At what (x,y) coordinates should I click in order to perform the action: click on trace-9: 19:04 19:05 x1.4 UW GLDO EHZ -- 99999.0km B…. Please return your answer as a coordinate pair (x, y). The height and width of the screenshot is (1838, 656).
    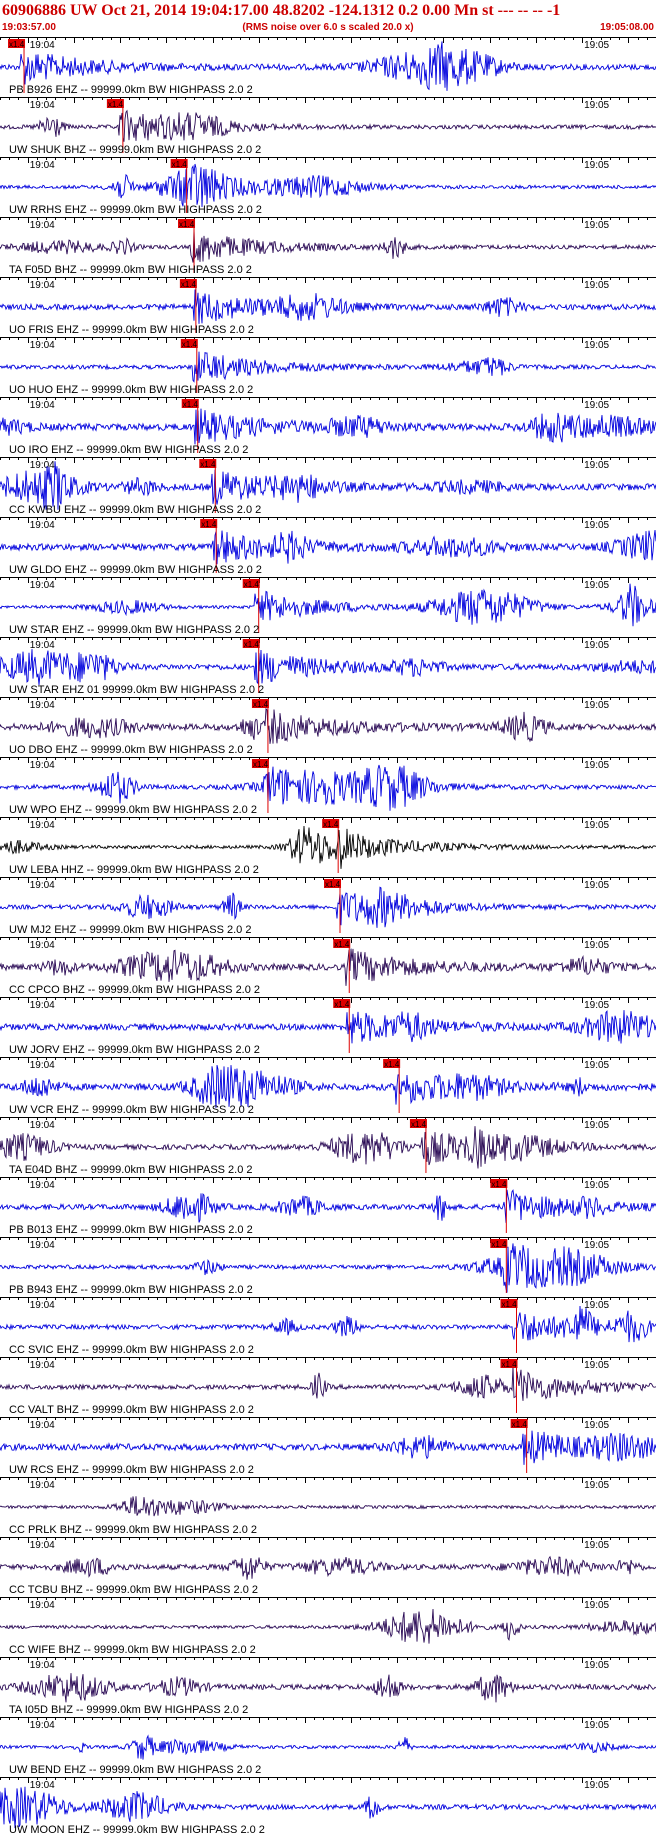
    Looking at the image, I should click on (328, 546).